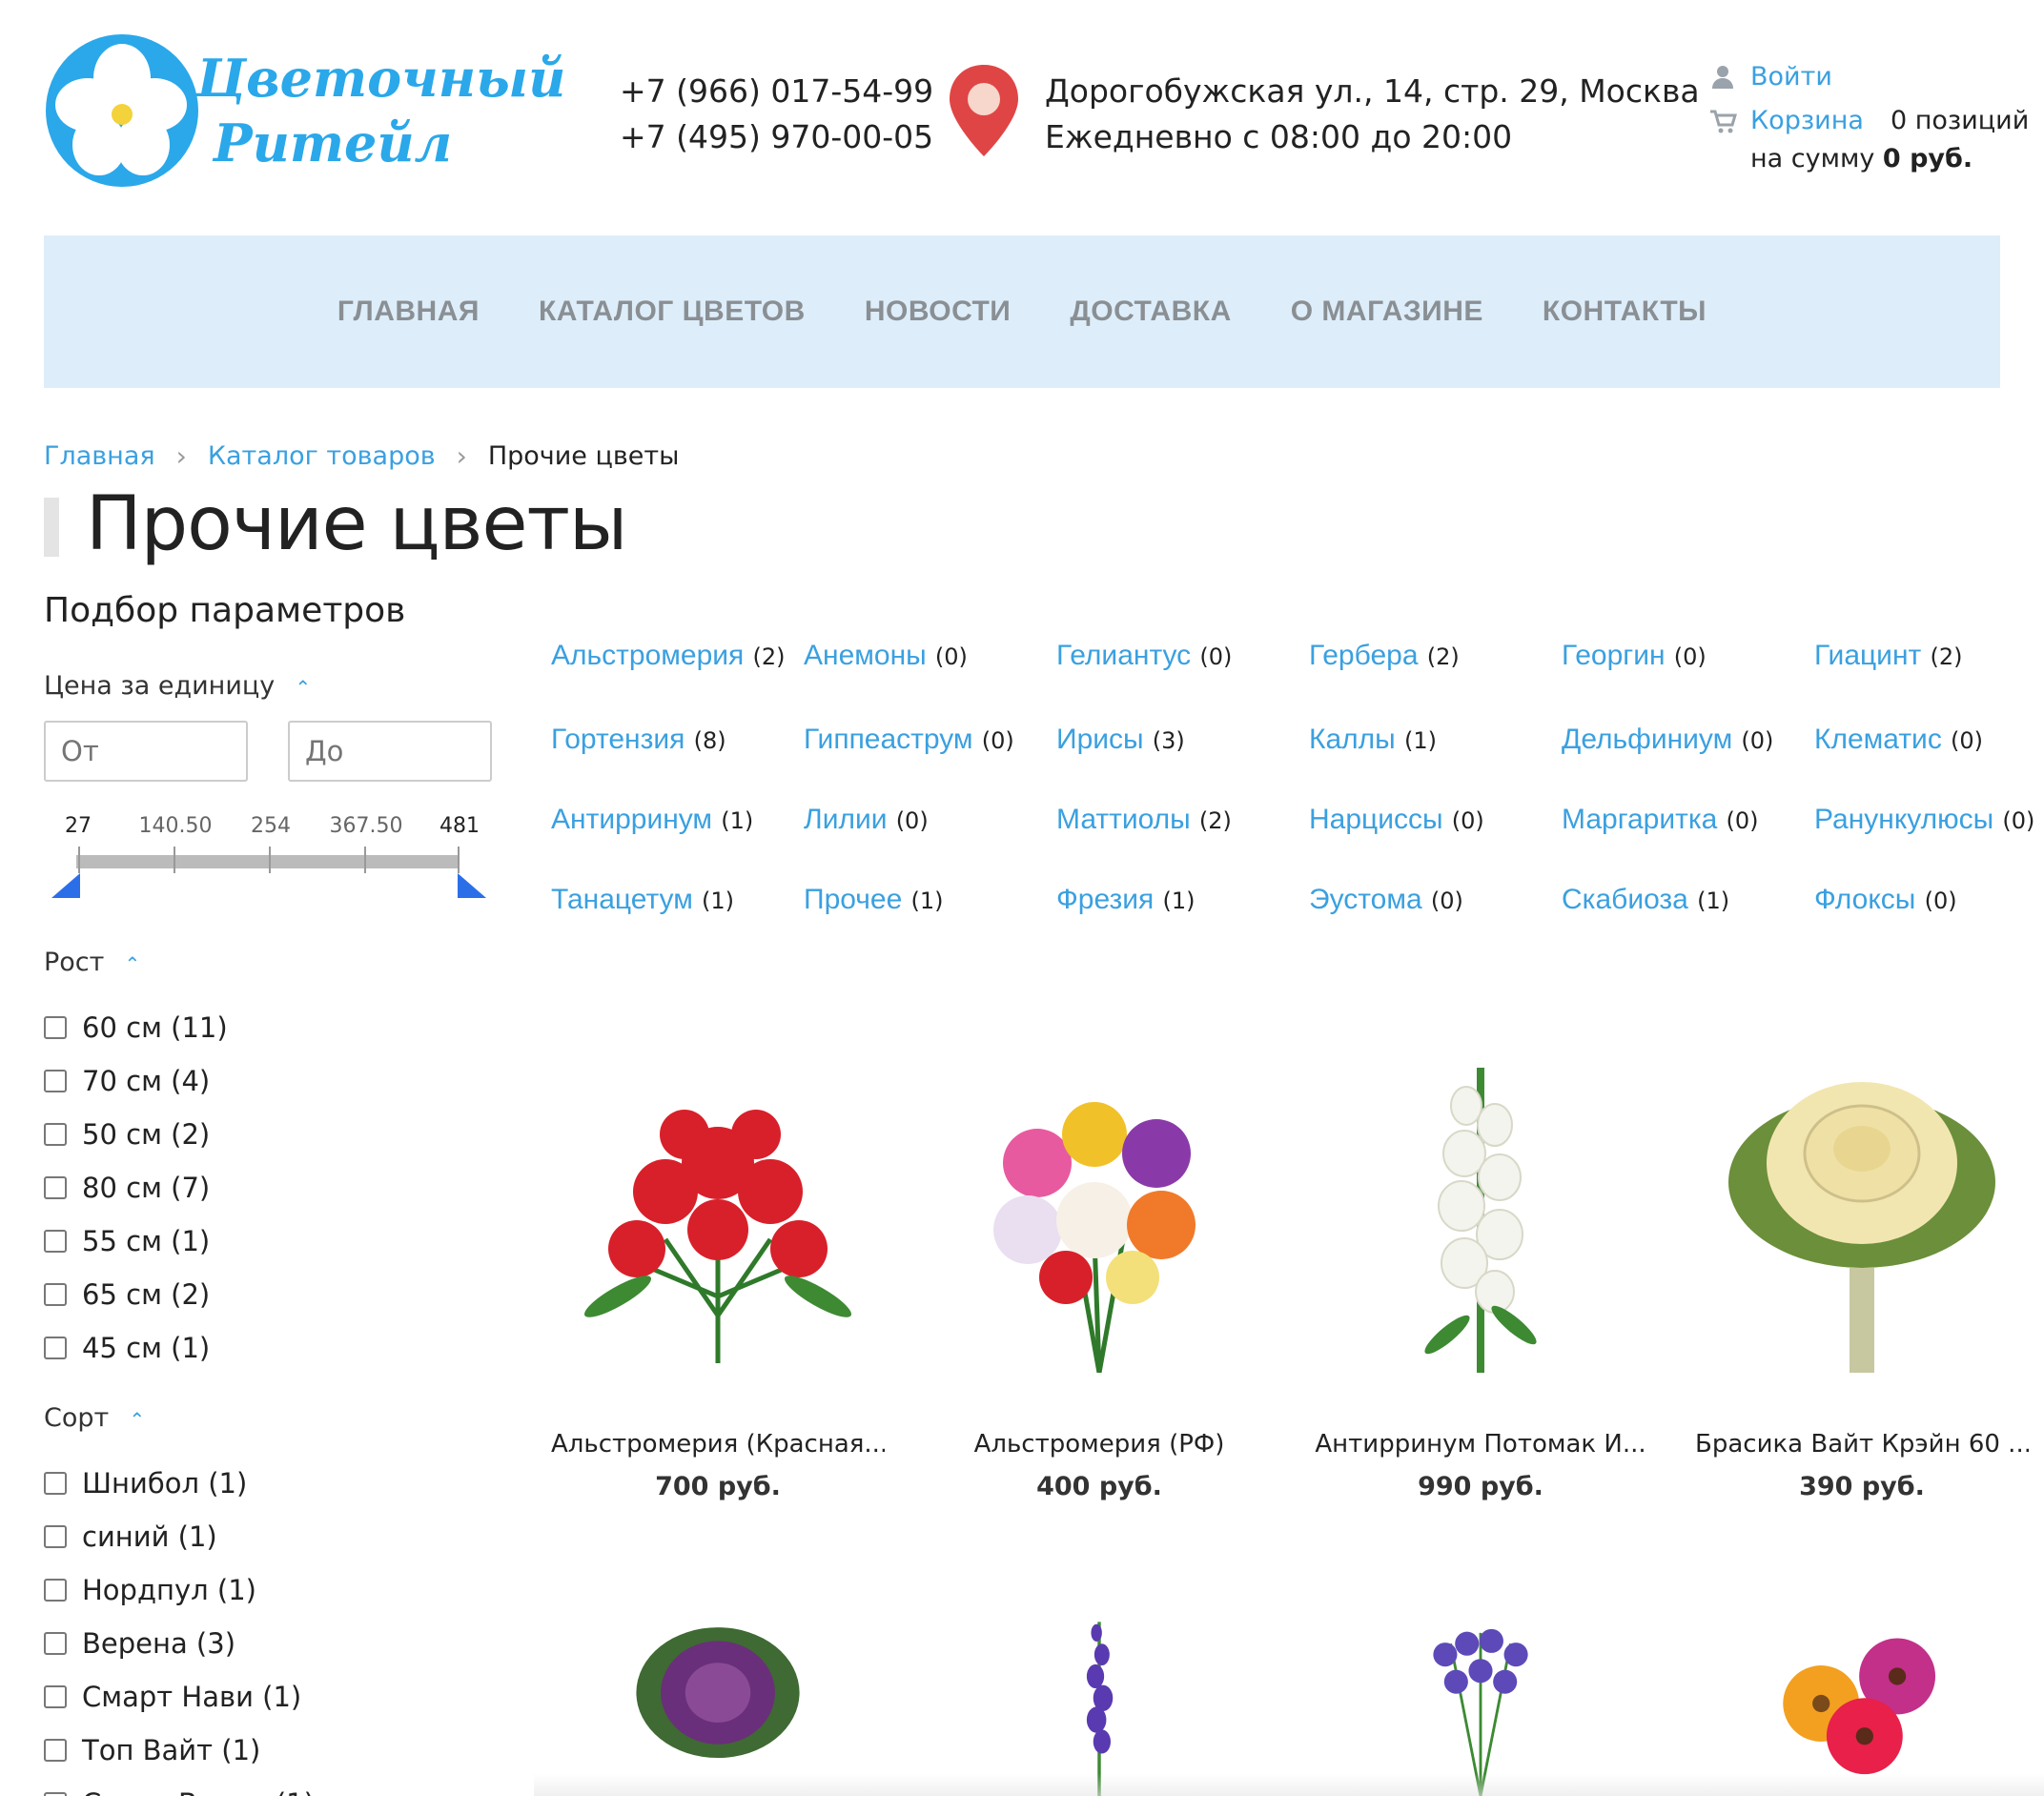 The height and width of the screenshot is (1796, 2044). What do you see at coordinates (267, 861) in the screenshot?
I see `price-slider-track` at bounding box center [267, 861].